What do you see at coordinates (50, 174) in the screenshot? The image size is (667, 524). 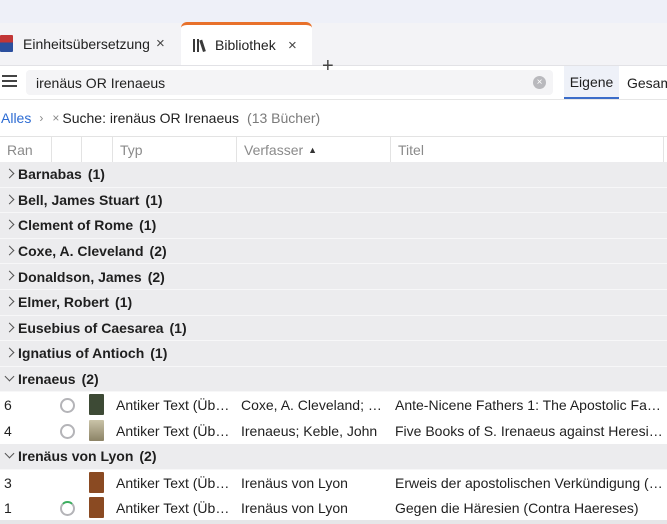 I see `group-name: Barnabas` at bounding box center [50, 174].